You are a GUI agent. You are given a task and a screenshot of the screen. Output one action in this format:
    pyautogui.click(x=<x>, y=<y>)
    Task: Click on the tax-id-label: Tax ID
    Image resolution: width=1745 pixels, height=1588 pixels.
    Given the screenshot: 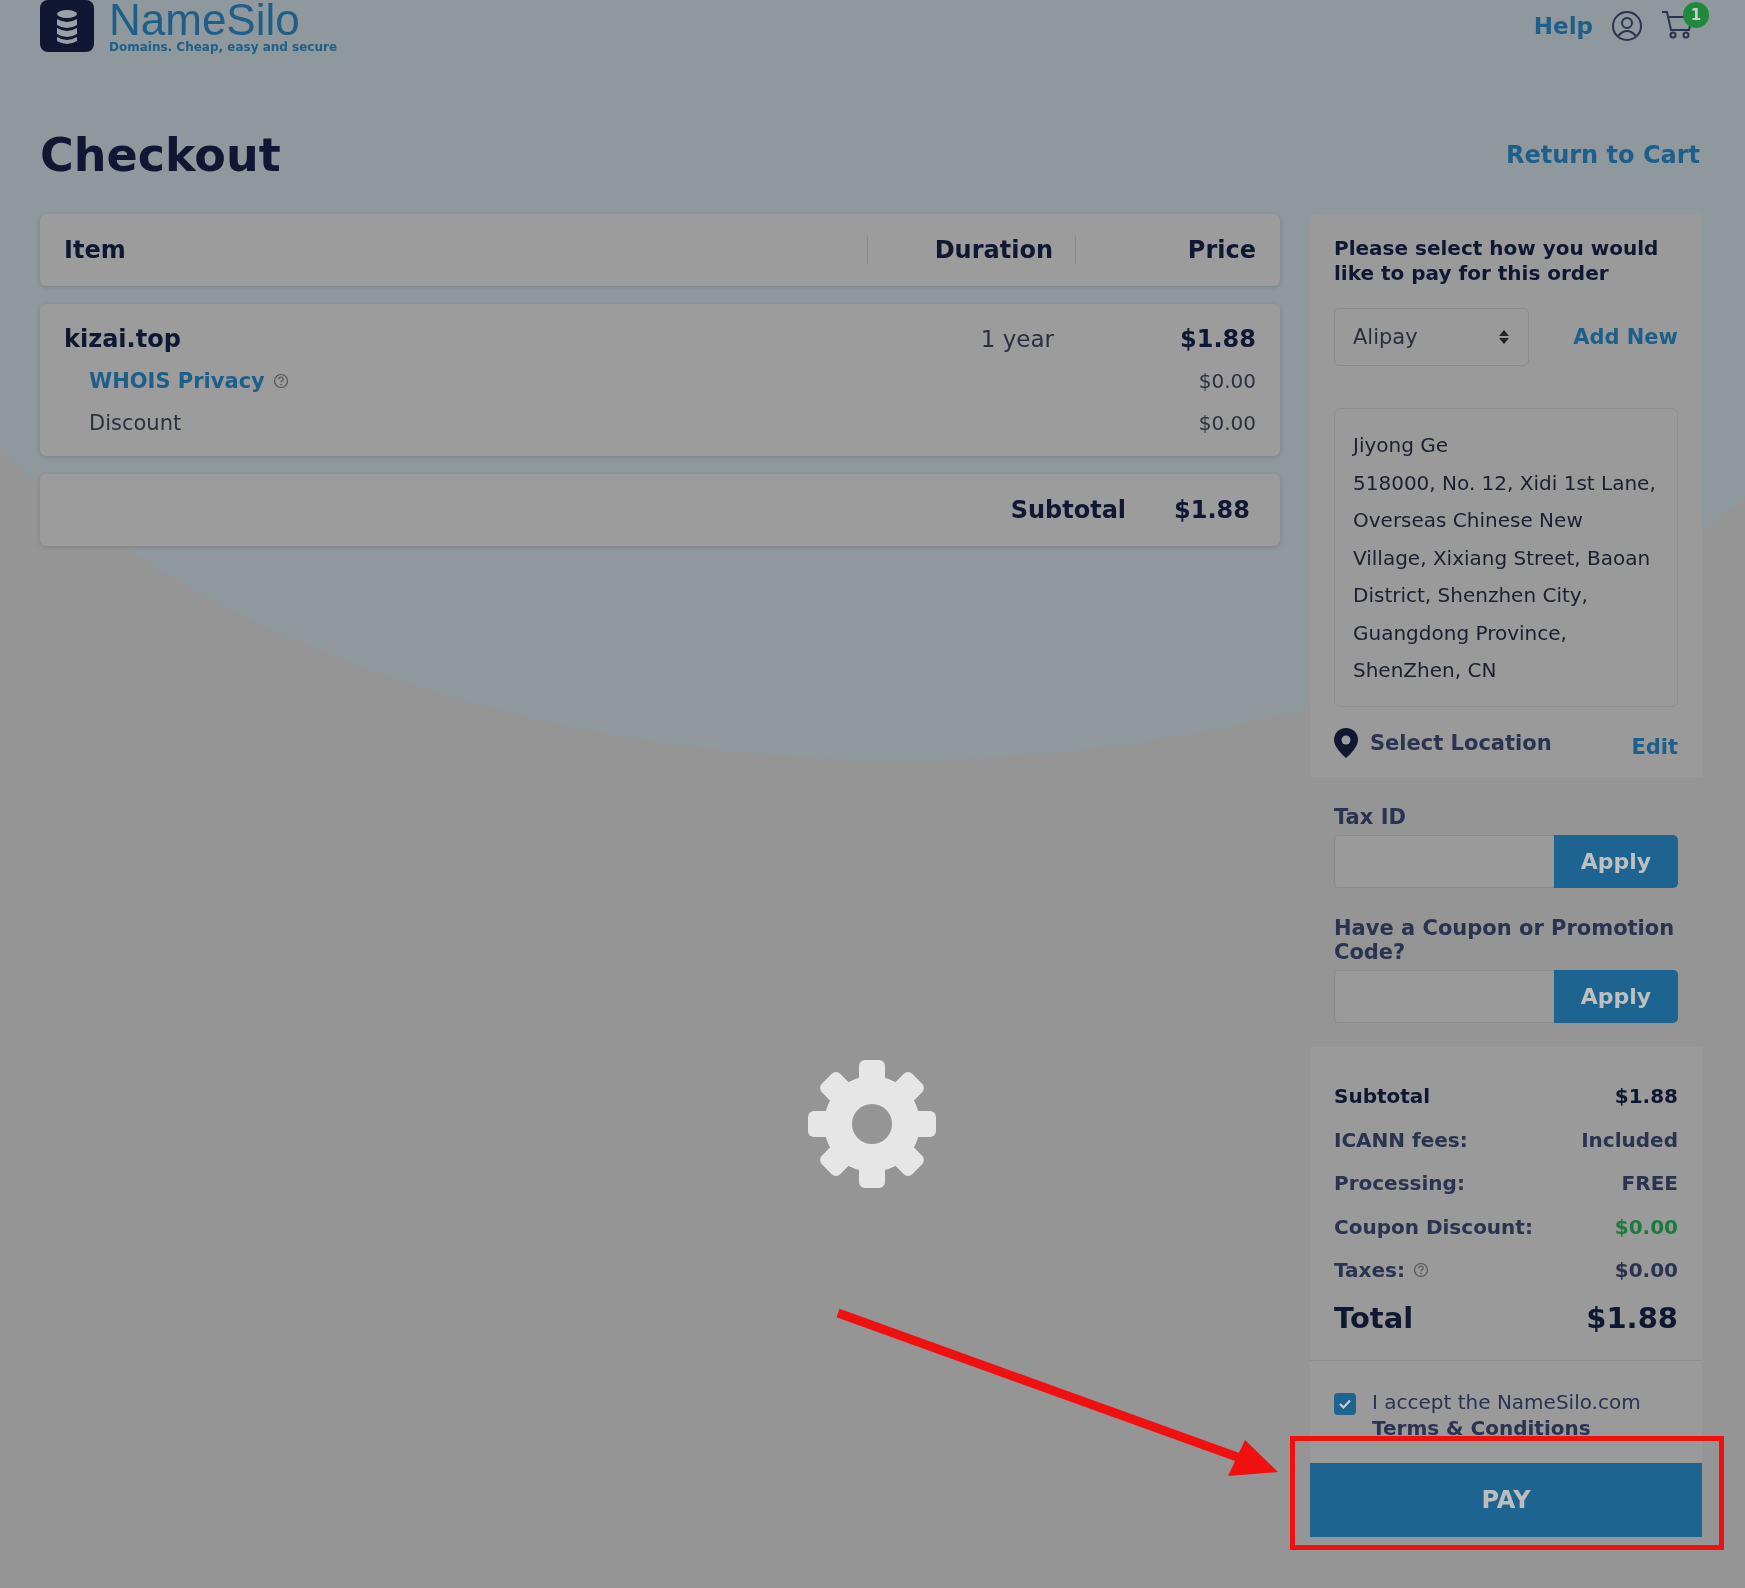 What is the action you would take?
    pyautogui.click(x=1370, y=816)
    